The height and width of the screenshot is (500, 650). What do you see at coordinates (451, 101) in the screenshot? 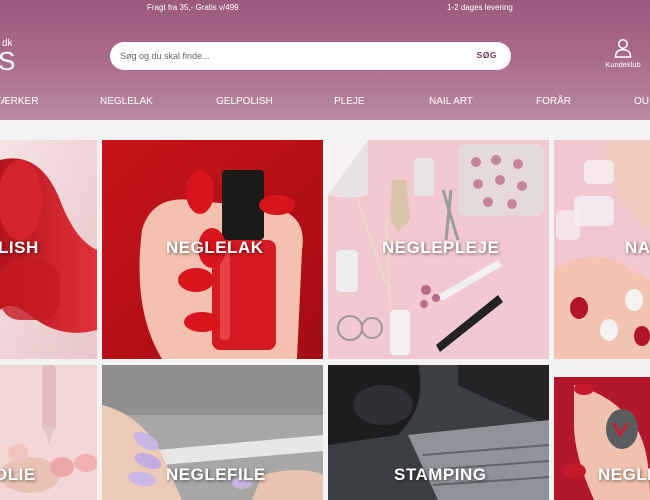
I see `nav-item-nail-art: NAIL ART` at bounding box center [451, 101].